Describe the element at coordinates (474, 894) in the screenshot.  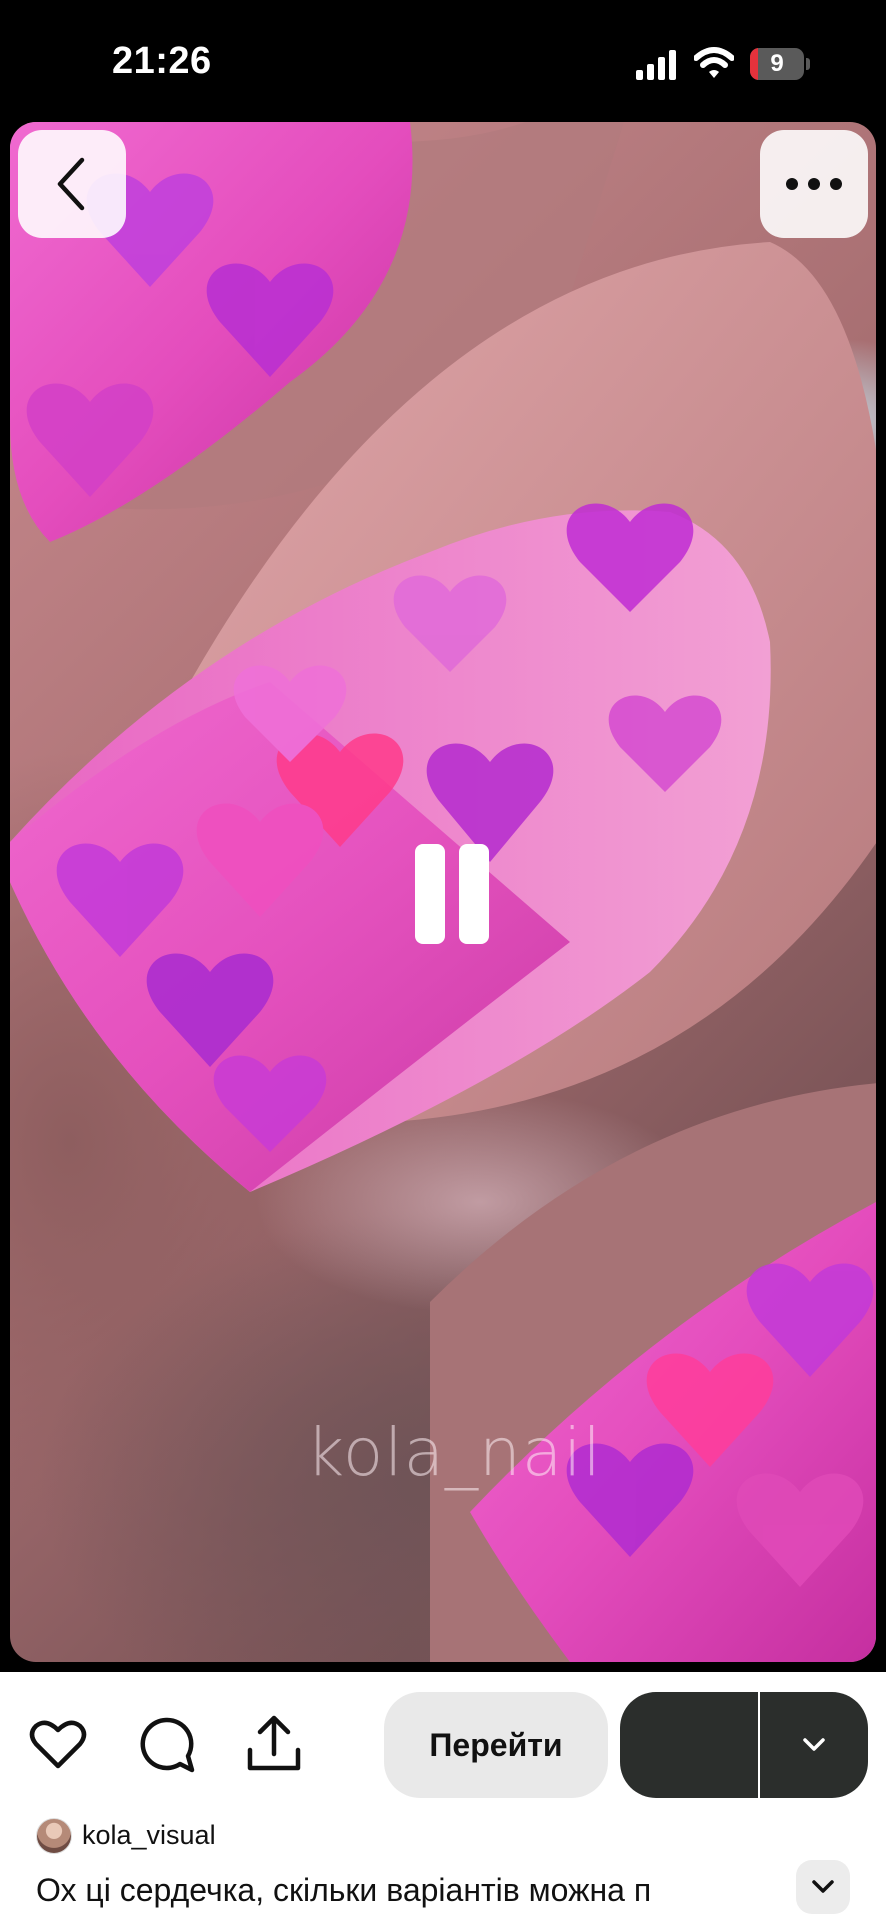
I see `pause-icon-bar` at that location.